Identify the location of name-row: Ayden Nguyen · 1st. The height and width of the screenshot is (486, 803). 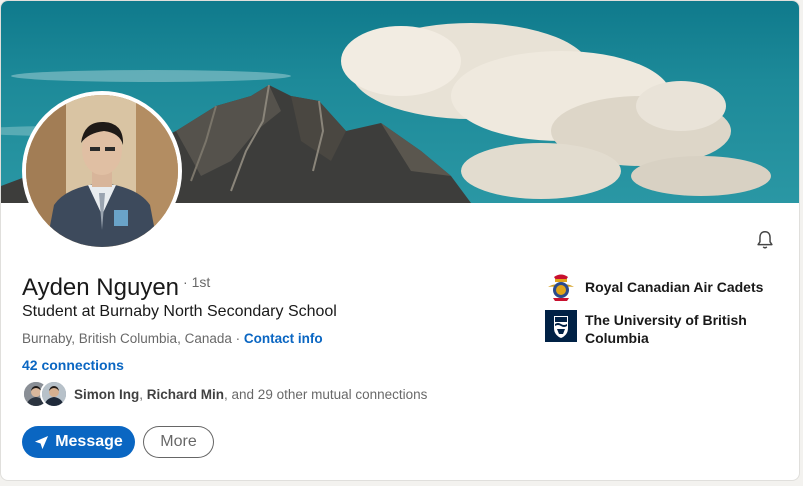
(116, 288).